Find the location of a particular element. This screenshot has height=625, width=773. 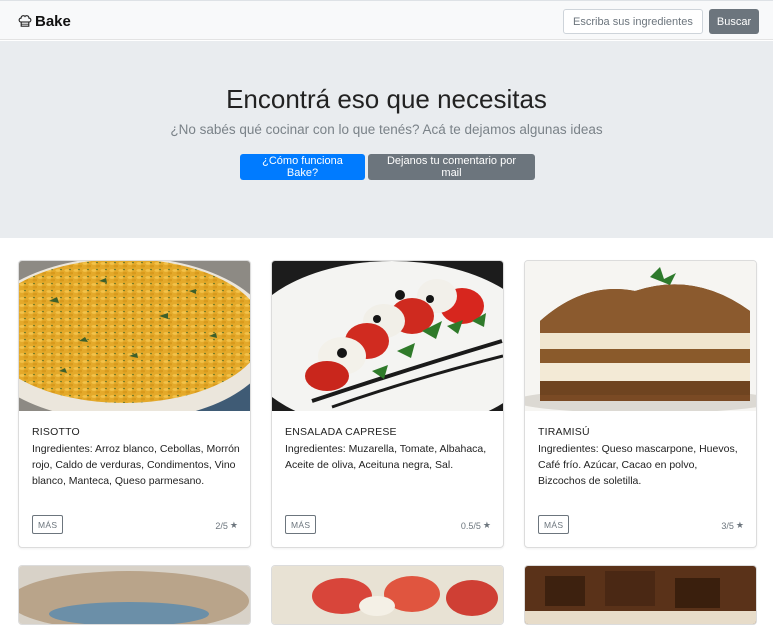

hero-title: Encontrá eso que necesitas is located at coordinates (386, 99).